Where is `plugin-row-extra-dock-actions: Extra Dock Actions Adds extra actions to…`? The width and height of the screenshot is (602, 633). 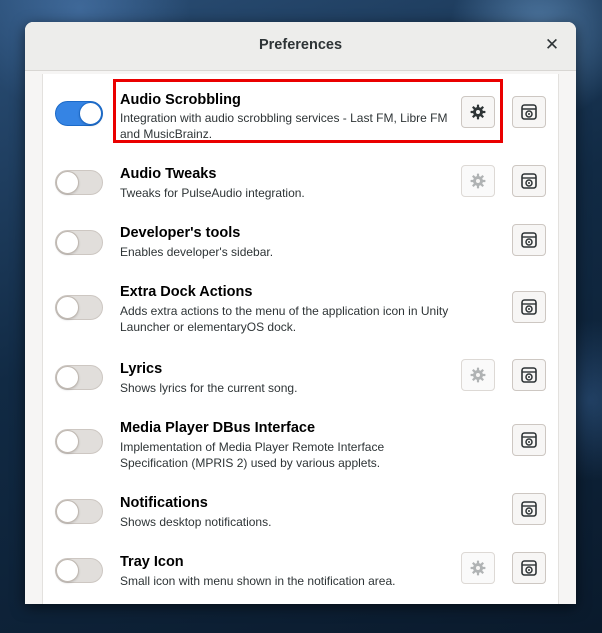
plugin-row-extra-dock-actions: Extra Dock Actions Adds extra actions to… is located at coordinates (300, 310).